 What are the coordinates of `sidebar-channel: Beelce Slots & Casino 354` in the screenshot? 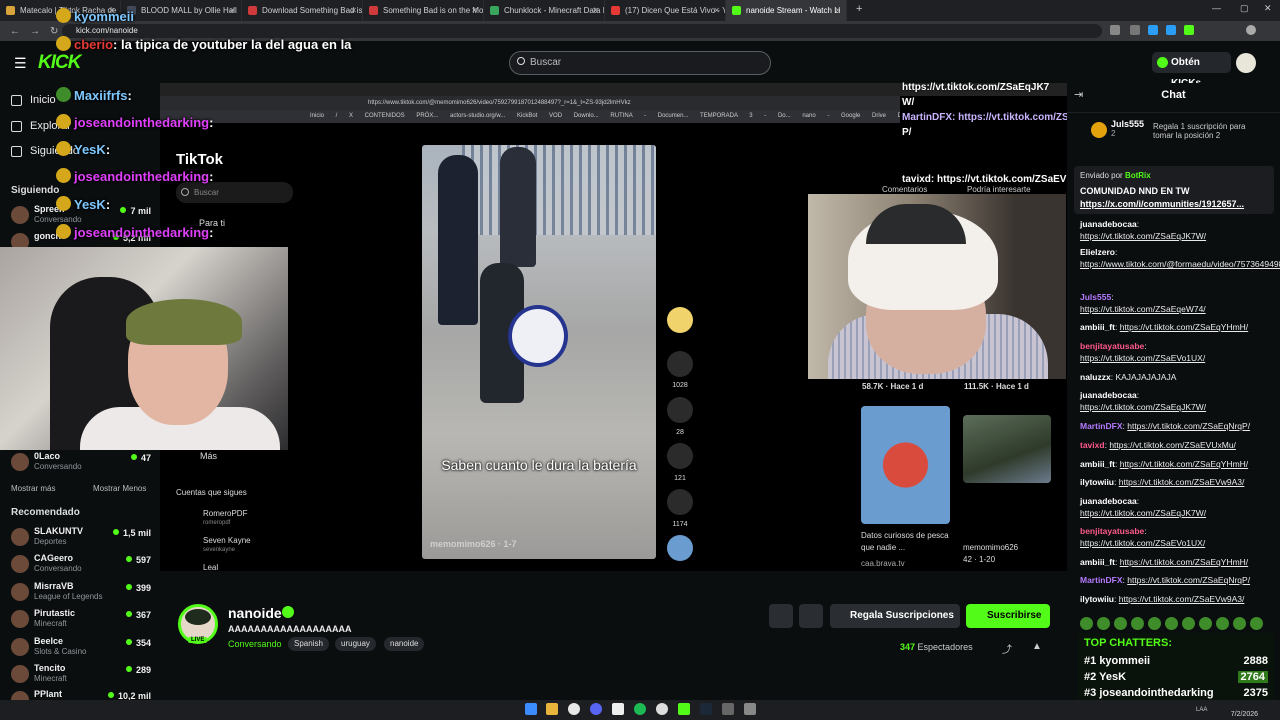 It's located at (81, 647).